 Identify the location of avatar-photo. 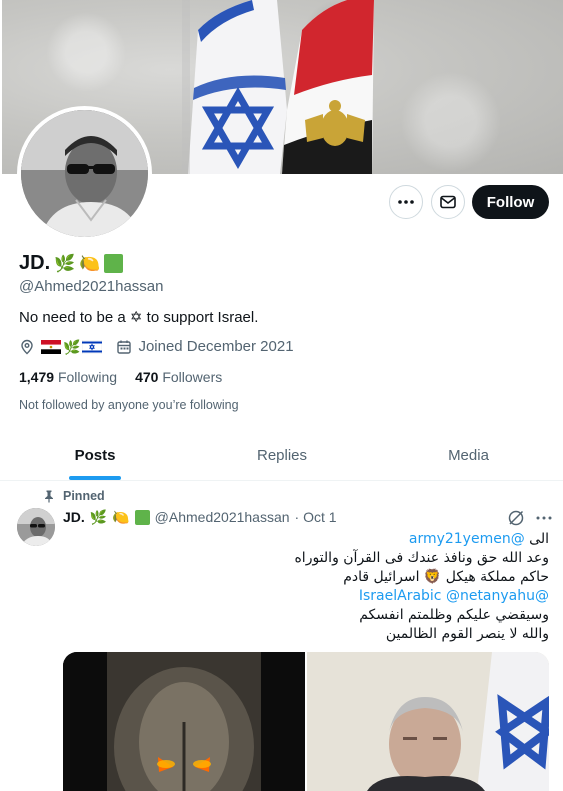
(84, 173).